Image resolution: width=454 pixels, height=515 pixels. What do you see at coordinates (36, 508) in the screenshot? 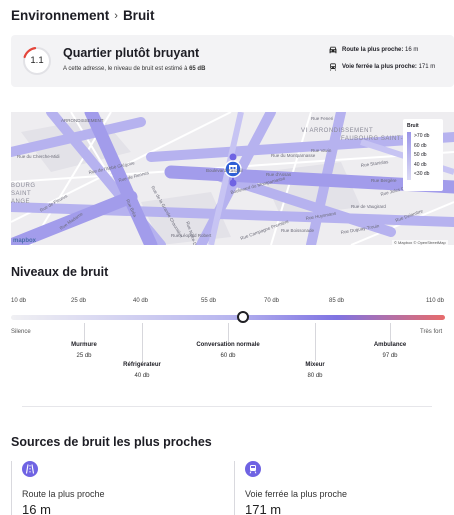
I see `source-distance: 16 m` at bounding box center [36, 508].